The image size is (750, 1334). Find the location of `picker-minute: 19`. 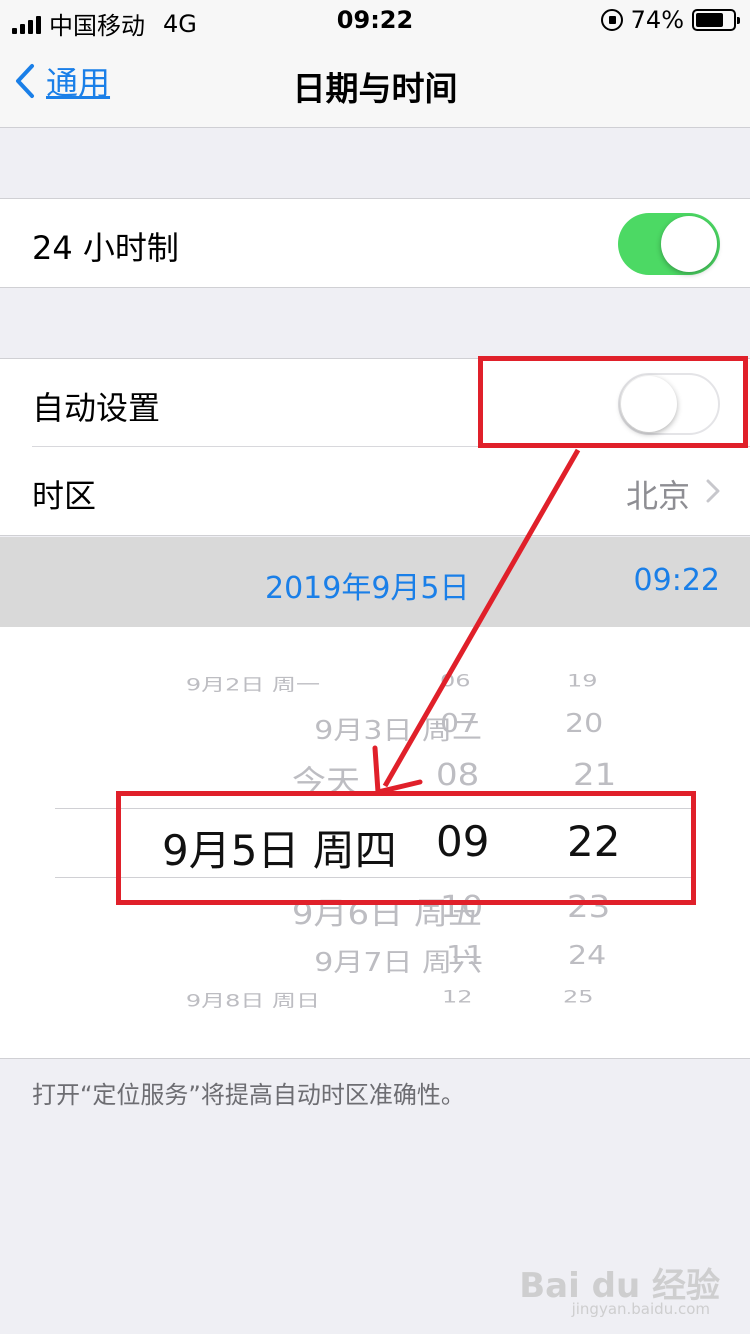

picker-minute: 19 is located at coordinates (582, 681).